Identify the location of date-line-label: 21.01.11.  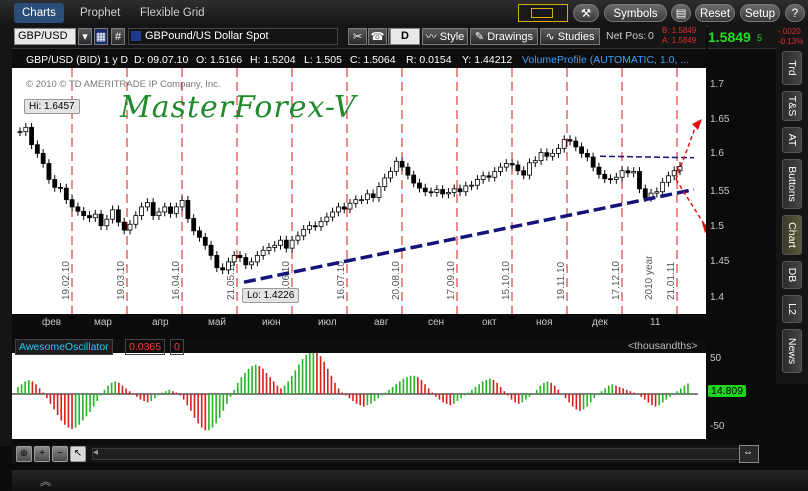
(671, 280).